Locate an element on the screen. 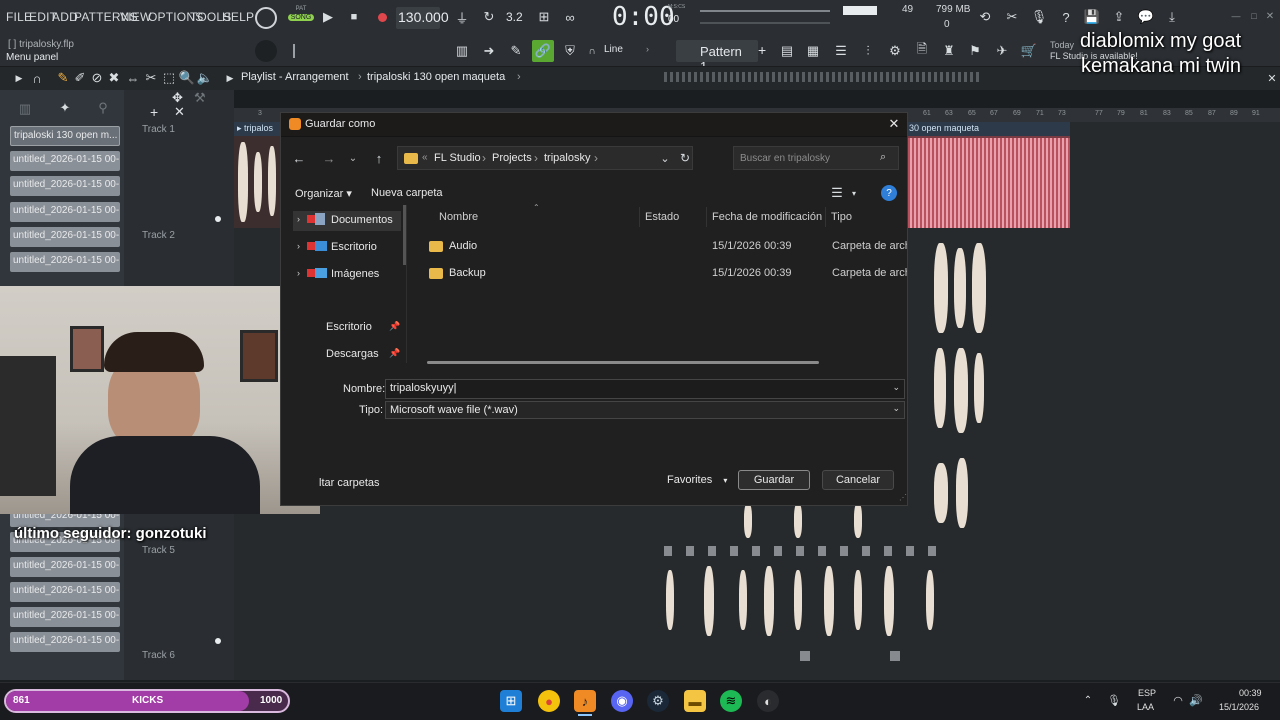 The image size is (1280, 720). stop-icon: ■ is located at coordinates (354, 17).